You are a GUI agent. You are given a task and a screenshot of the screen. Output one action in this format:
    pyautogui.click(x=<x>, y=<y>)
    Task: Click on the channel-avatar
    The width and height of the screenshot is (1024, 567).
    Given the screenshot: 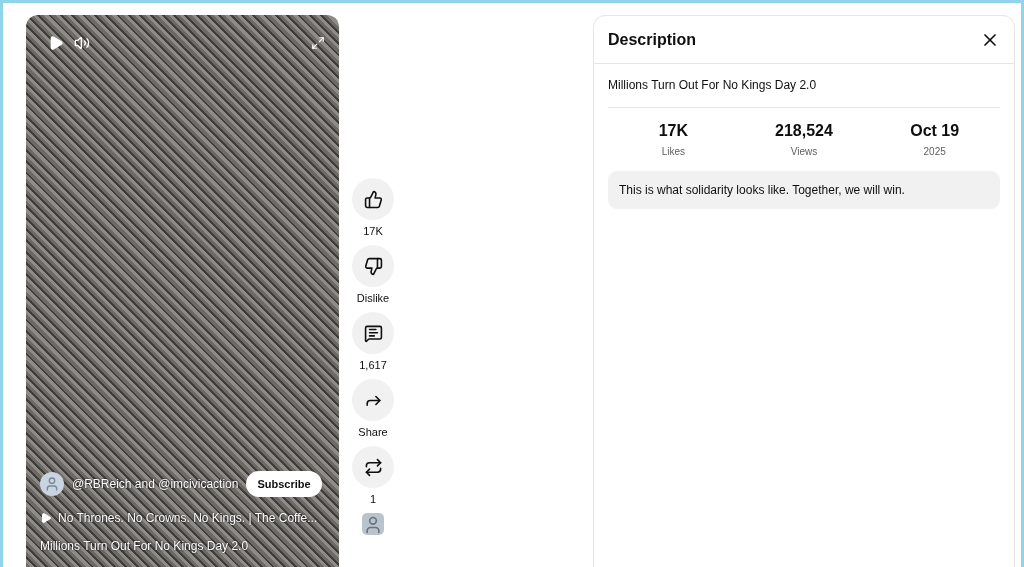 What is the action you would take?
    pyautogui.click(x=52, y=484)
    